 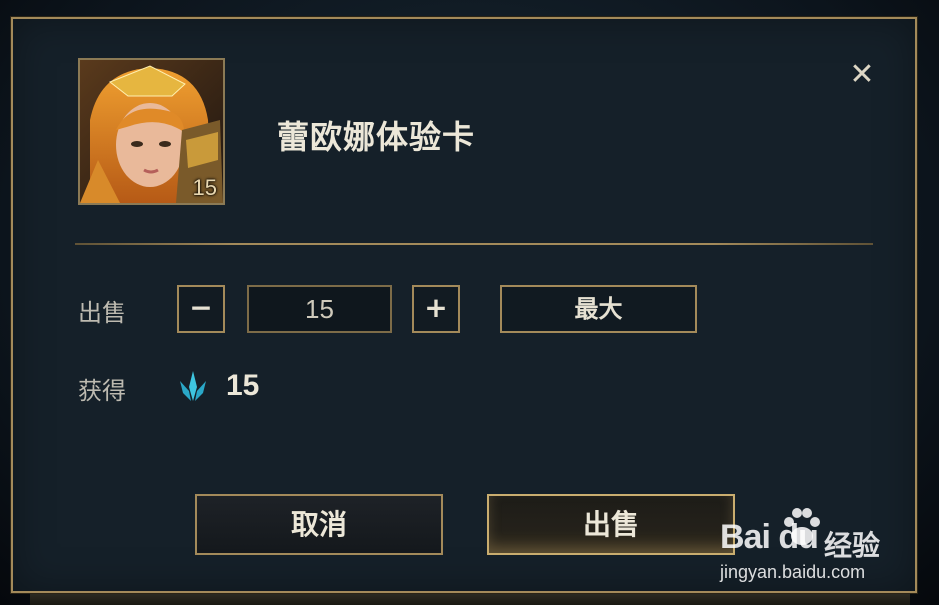 What do you see at coordinates (611, 524) in the screenshot?
I see `confirm-sell-button: 出售` at bounding box center [611, 524].